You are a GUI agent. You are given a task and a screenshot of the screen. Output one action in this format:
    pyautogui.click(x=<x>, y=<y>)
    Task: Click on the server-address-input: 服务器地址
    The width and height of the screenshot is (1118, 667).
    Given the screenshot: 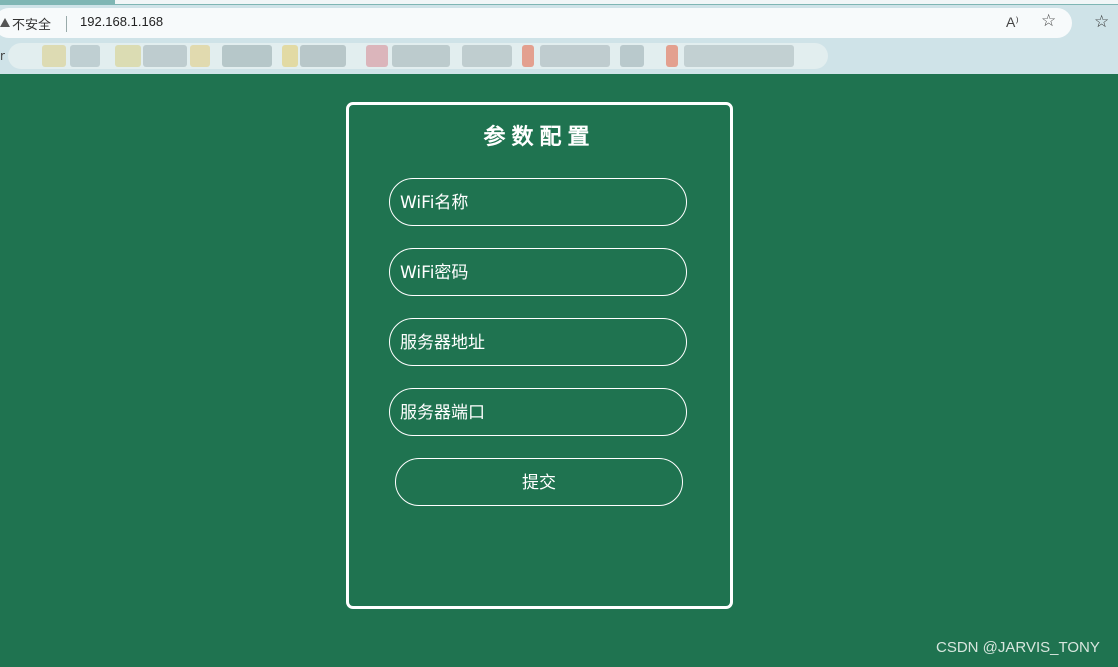 What is the action you would take?
    pyautogui.click(x=538, y=342)
    